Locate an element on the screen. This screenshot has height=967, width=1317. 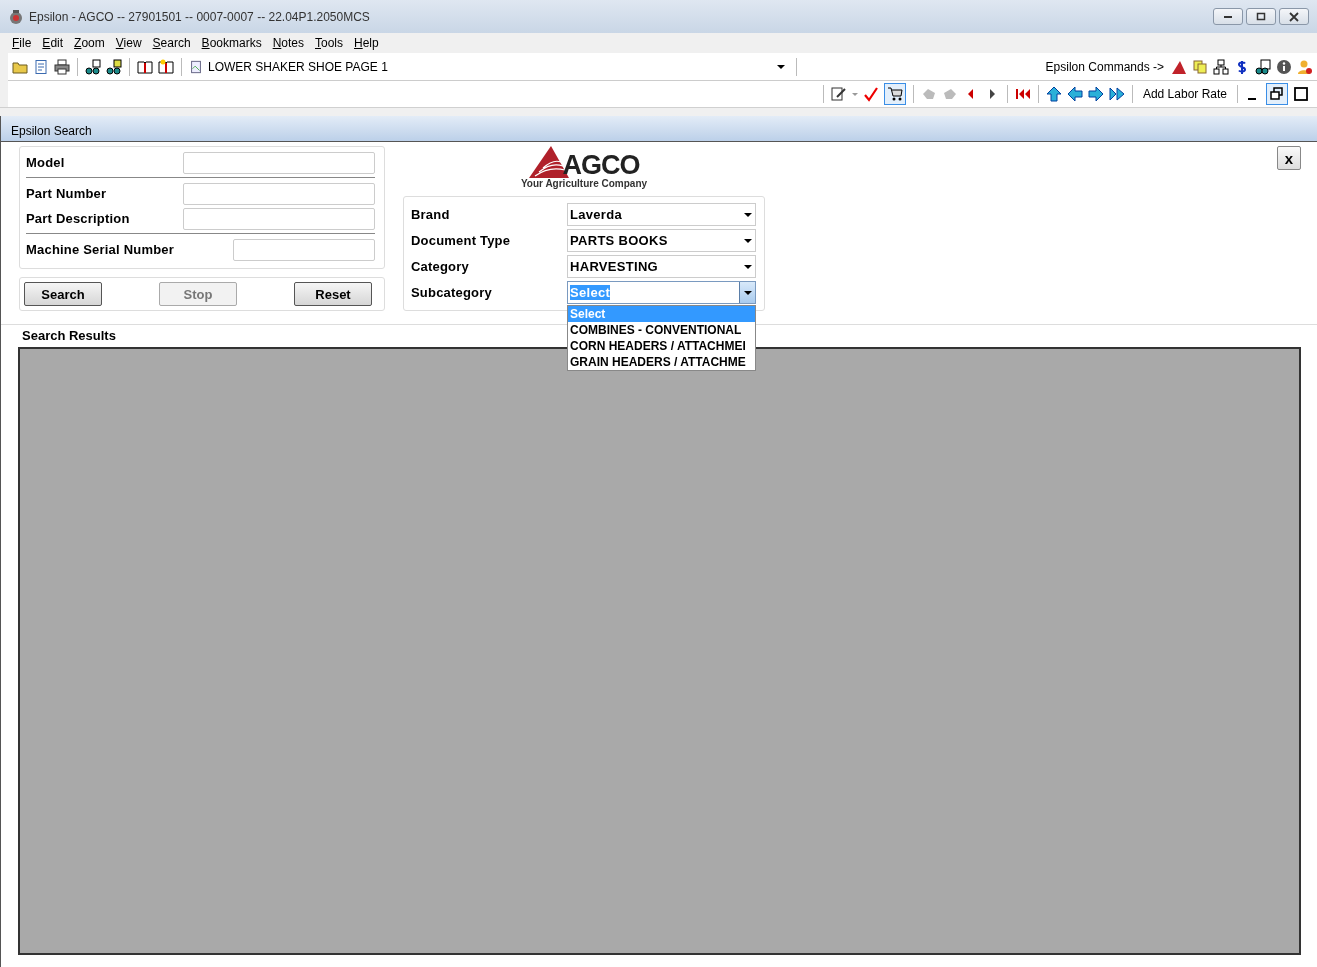
maximize-button is located at coordinates (1261, 16).